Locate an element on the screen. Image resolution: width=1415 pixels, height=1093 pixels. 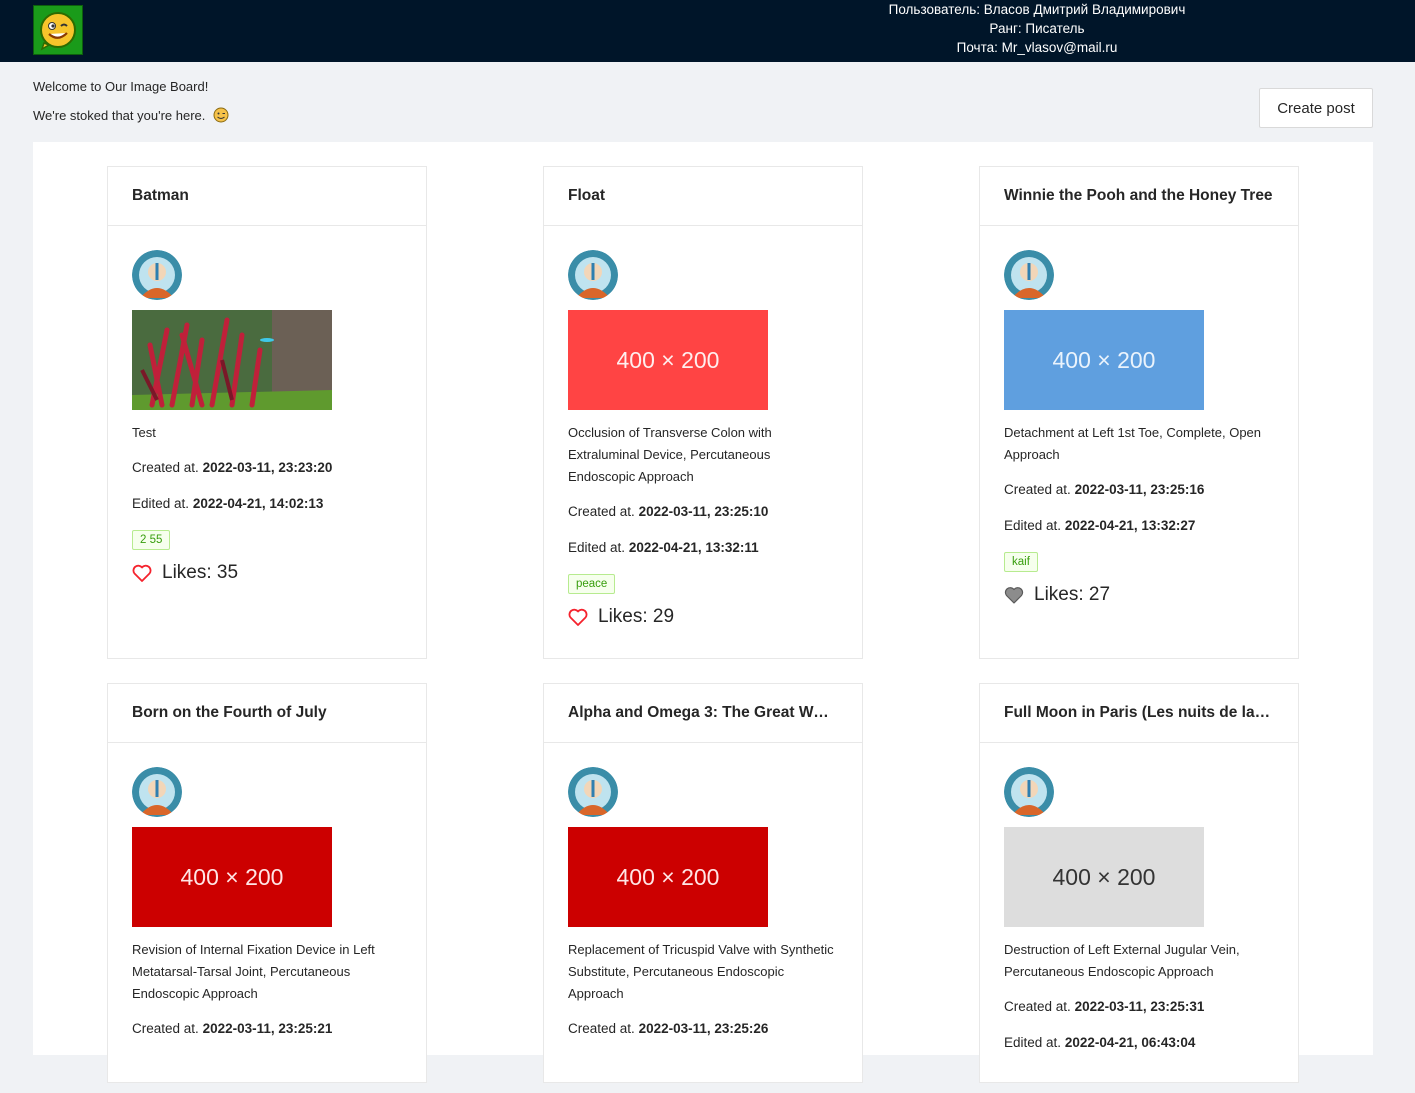
likes: Likes: 35 is located at coordinates (267, 573).